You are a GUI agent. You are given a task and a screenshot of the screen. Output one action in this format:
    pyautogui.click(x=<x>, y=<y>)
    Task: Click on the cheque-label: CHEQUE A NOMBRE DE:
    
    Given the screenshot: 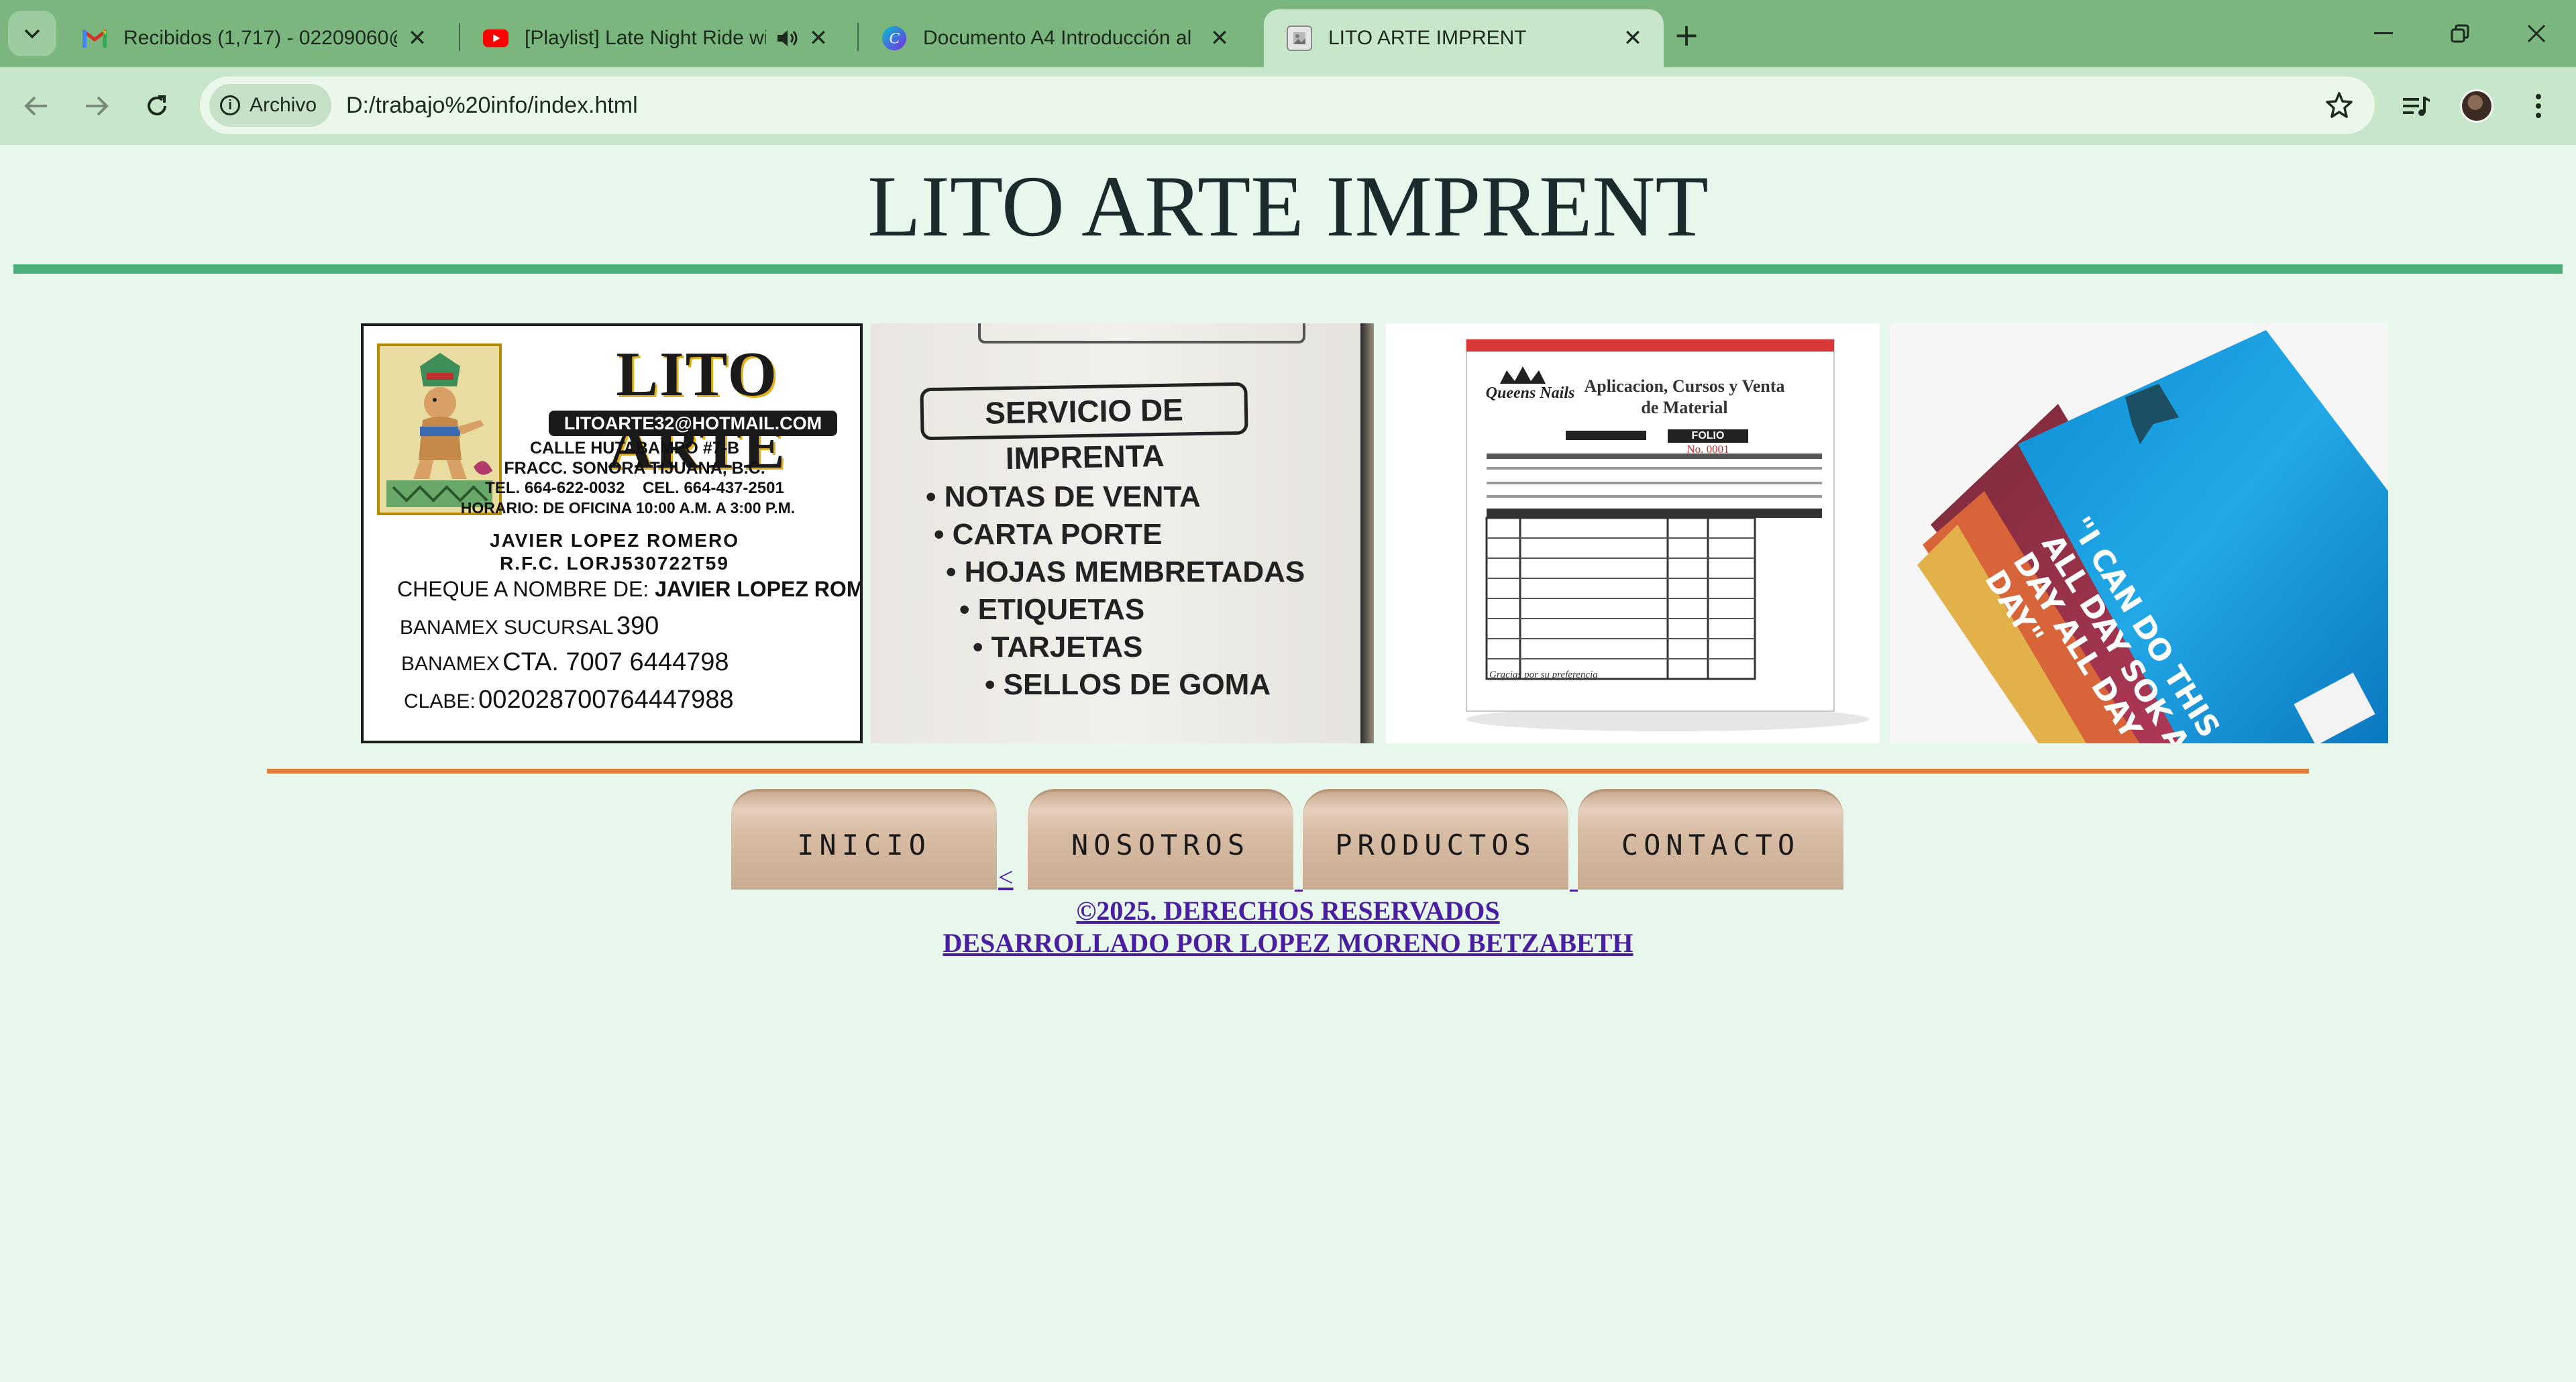 What is the action you would take?
    pyautogui.click(x=523, y=589)
    